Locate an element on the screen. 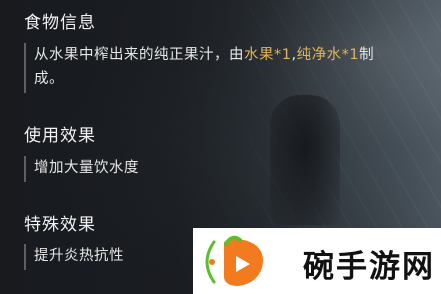  watermark-text: 碗手游网 is located at coordinates (369, 267).